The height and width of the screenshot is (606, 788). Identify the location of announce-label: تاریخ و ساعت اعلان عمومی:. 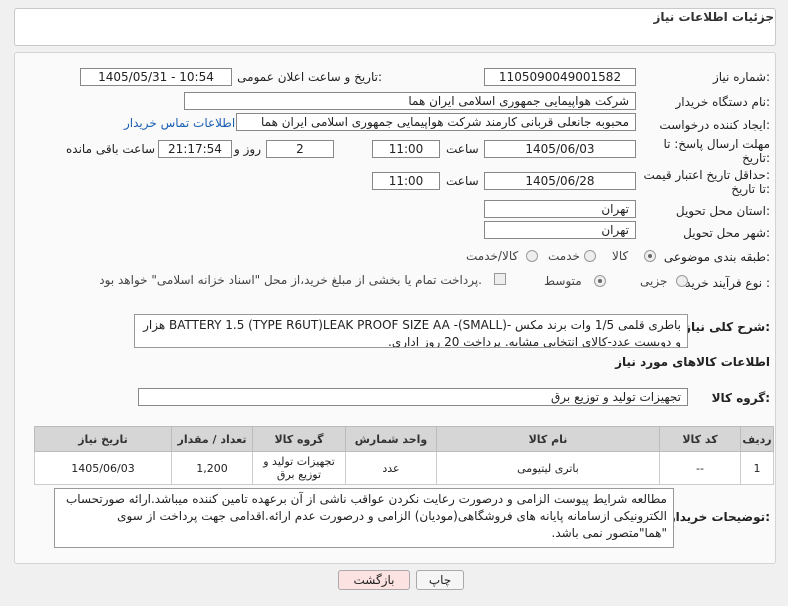
(309, 77).